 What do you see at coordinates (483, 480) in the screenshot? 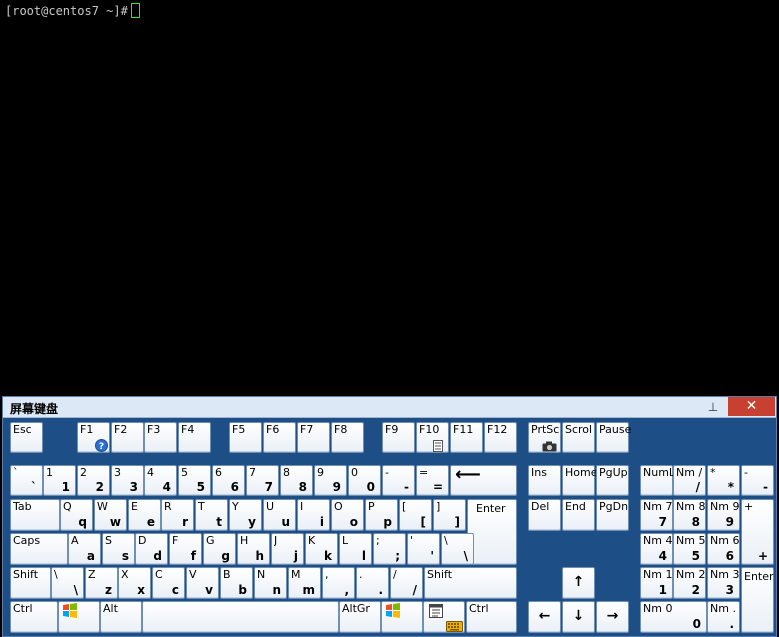
I see `key-backspace: ⟵` at bounding box center [483, 480].